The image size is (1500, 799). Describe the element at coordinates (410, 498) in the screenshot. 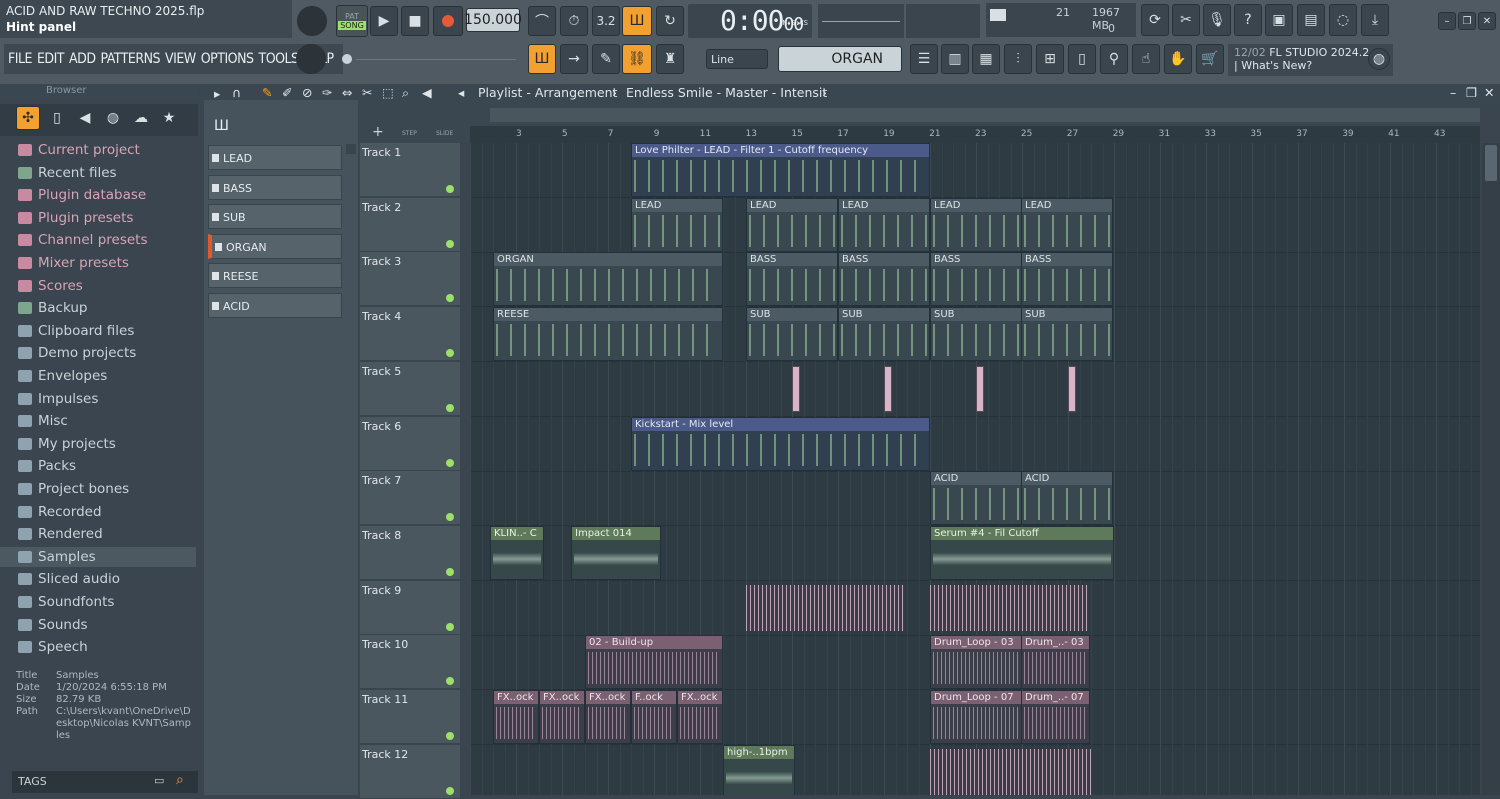

I see `track-header: Track 7` at that location.